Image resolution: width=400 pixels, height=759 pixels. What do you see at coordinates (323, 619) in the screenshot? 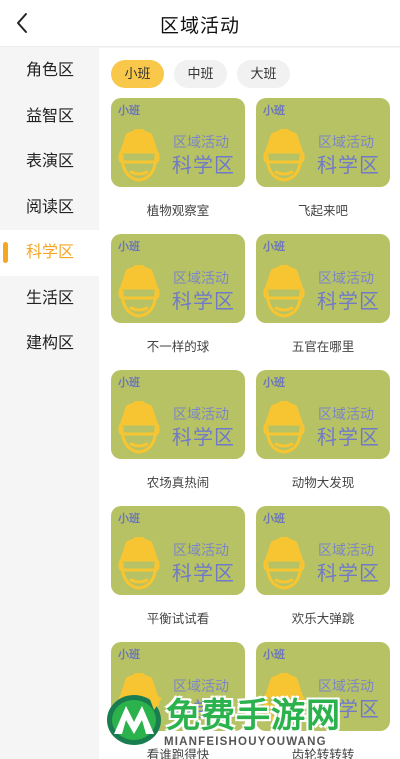
I see `activity-title: 欢乐大弹跳` at bounding box center [323, 619].